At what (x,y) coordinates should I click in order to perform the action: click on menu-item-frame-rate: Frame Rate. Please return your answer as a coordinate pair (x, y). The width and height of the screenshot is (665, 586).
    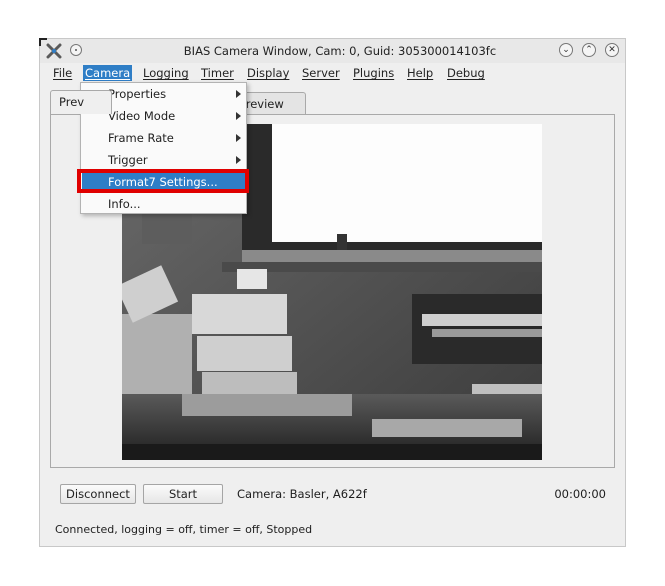
    Looking at the image, I should click on (163, 138).